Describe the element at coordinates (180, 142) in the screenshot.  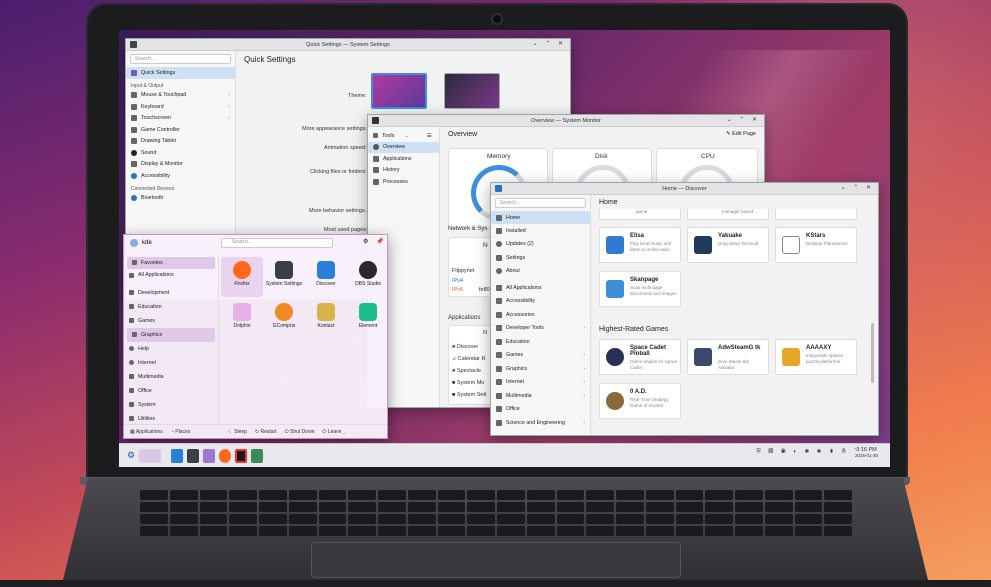
I see `sidebar-item-drawing-tablet: Drawing Tablet` at that location.